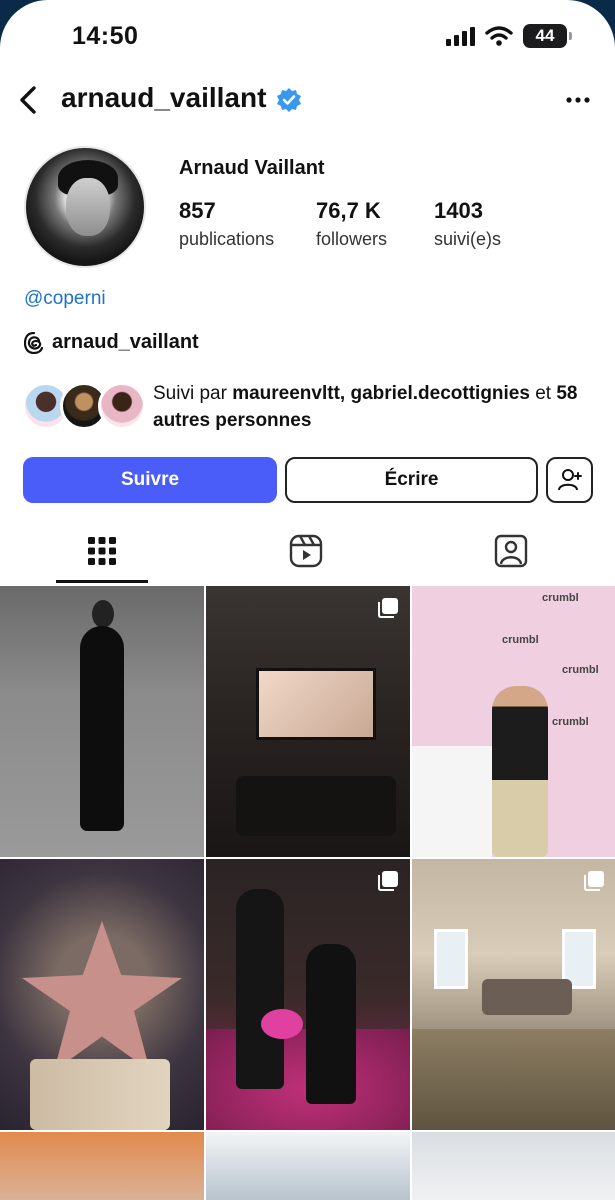  Describe the element at coordinates (105, 36) in the screenshot. I see `status-time: 14:50` at that location.